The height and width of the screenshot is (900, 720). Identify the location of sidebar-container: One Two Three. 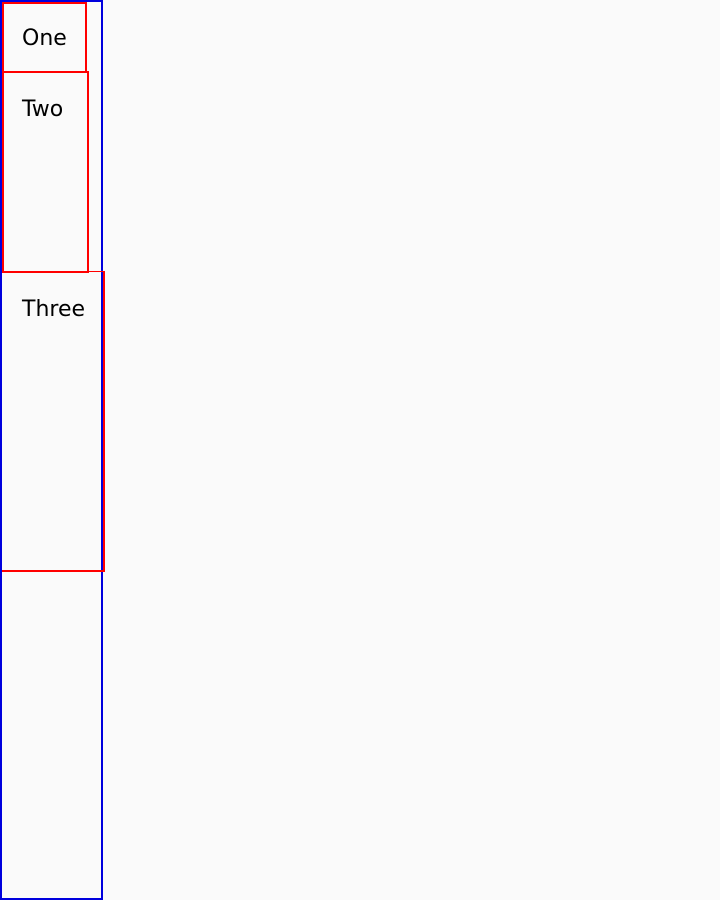
(52, 450).